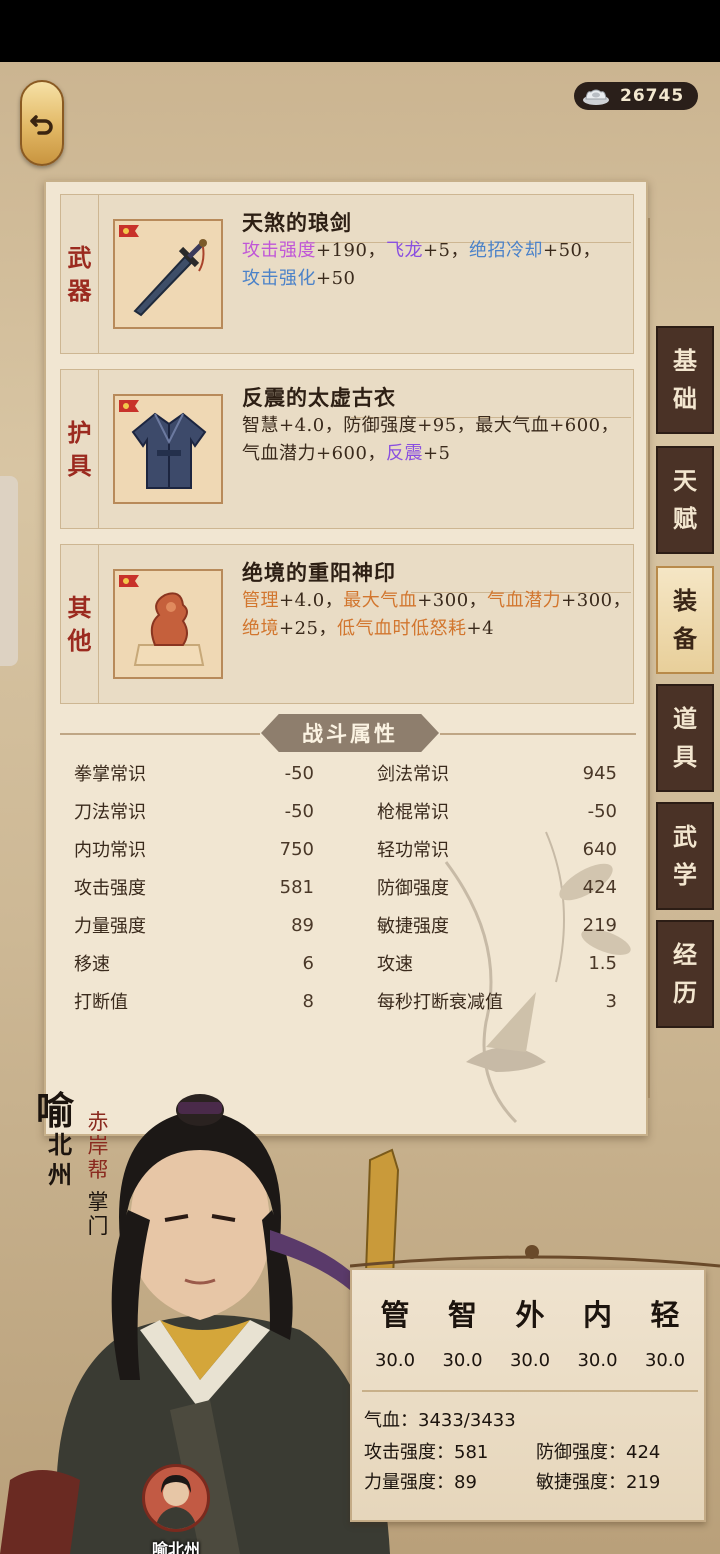  I want to click on stat-label: 剑法常识, so click(413, 774).